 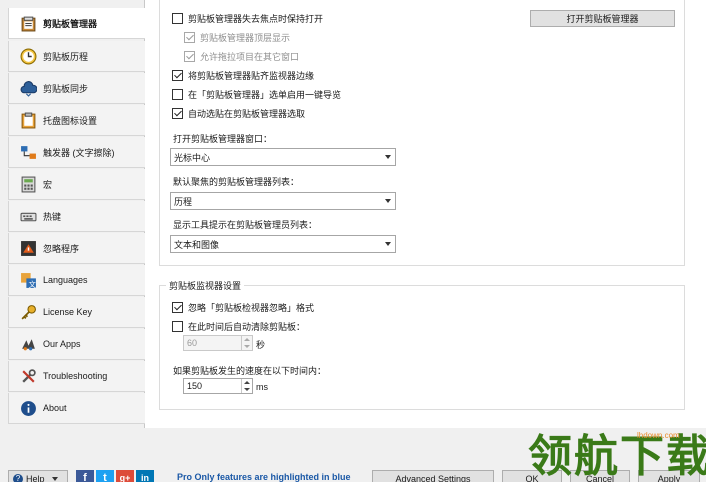 I want to click on clear-seconds-value: 60, so click(x=192, y=343).